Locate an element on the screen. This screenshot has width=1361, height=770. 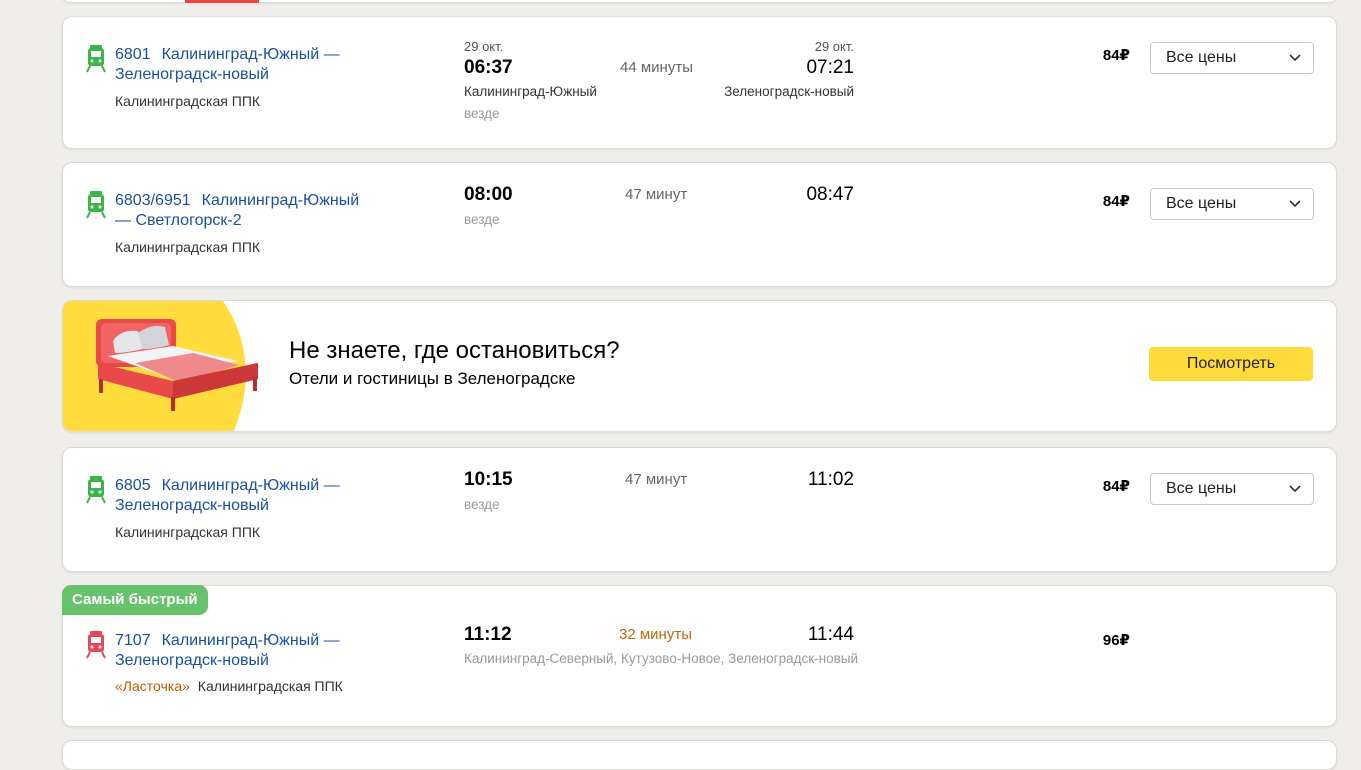
bed-illustration is located at coordinates (160, 366).